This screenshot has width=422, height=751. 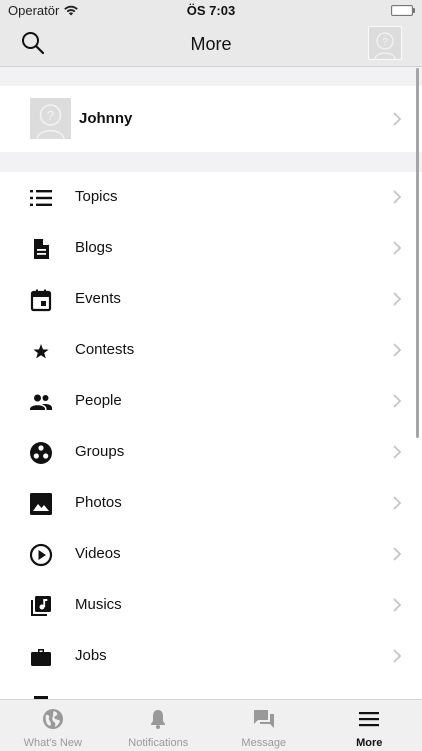 I want to click on navigation-bar: More ?, so click(x=211, y=44).